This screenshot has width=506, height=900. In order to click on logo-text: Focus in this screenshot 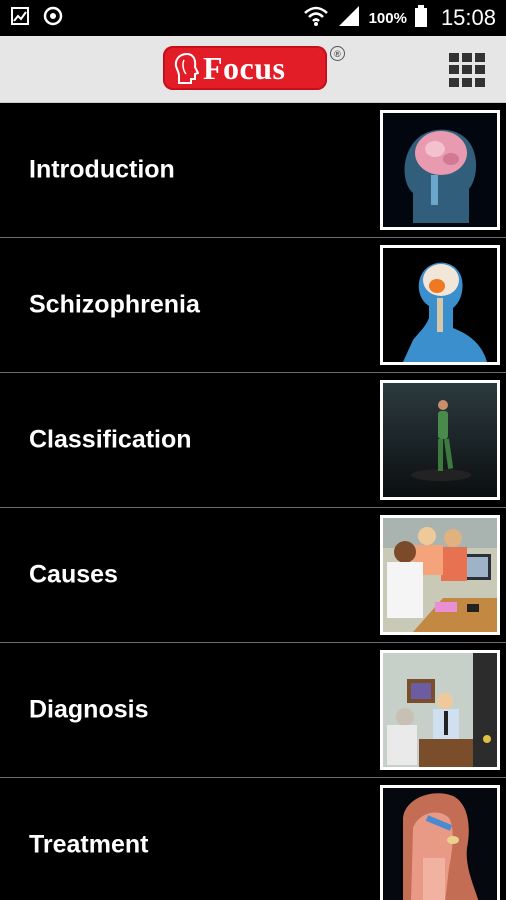, I will do `click(244, 67)`.